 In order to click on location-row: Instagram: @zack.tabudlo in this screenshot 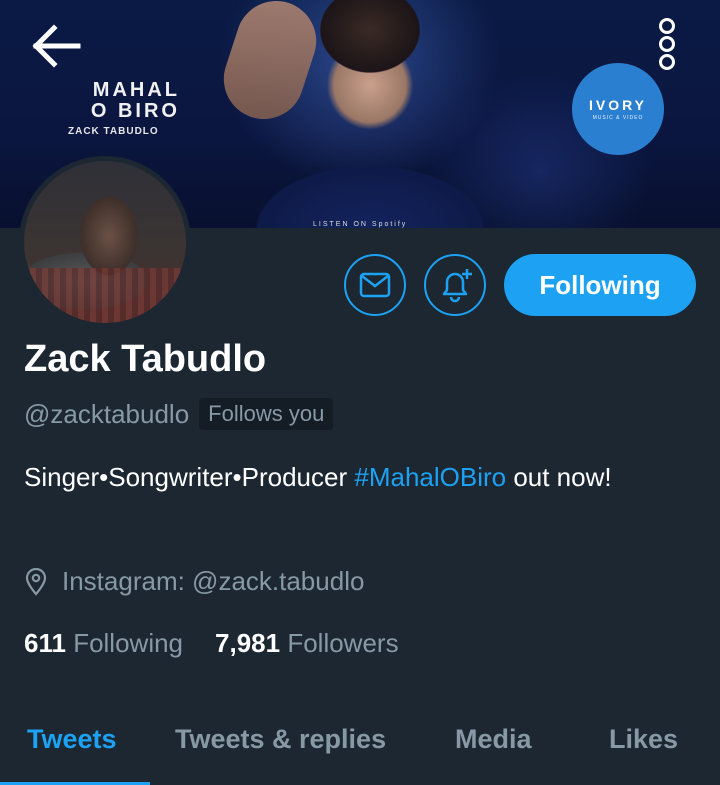, I will do `click(194, 581)`.